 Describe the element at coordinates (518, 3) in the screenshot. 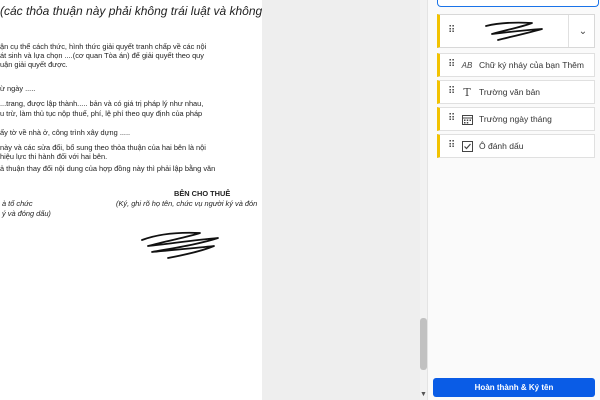

I see `panel-top-input` at that location.